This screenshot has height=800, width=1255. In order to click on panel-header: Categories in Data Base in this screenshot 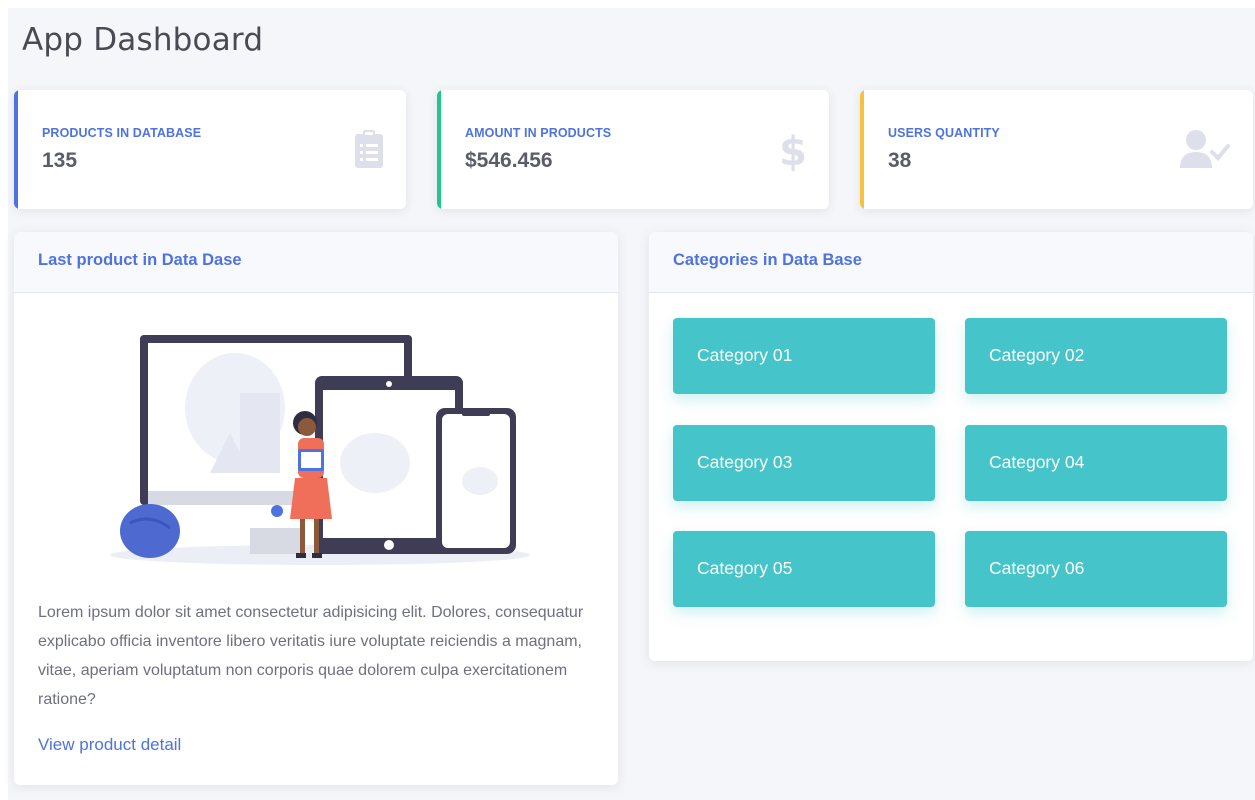, I will do `click(951, 262)`.